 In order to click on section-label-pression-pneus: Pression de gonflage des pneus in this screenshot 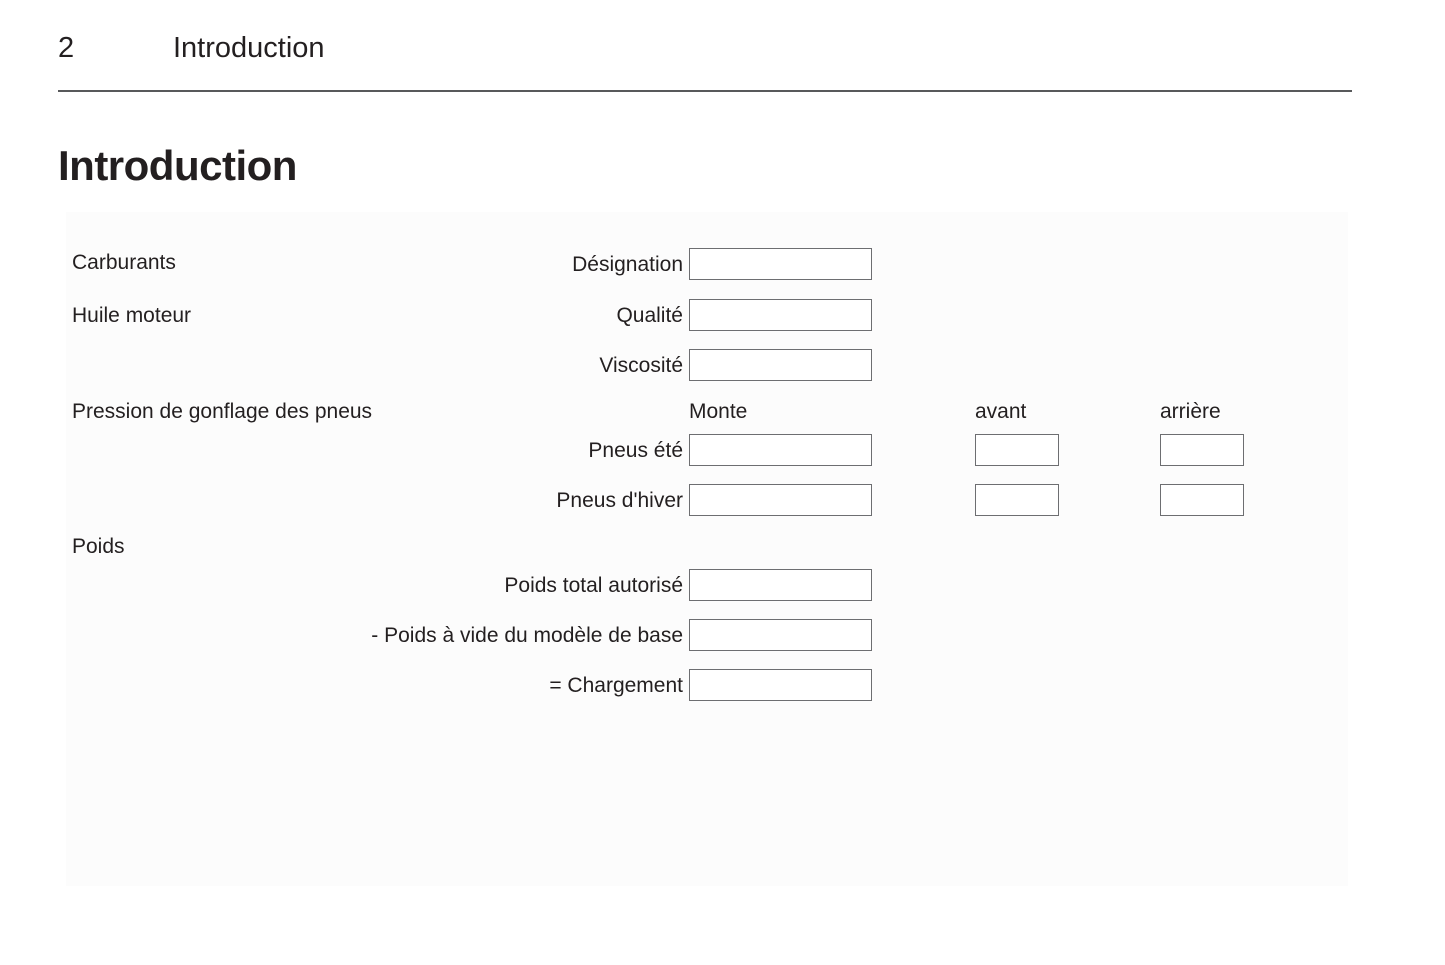, I will do `click(222, 411)`.